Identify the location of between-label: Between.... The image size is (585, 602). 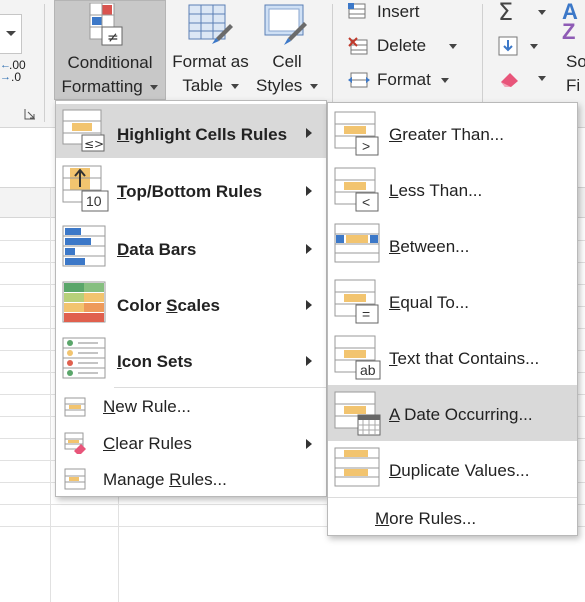
(429, 246).